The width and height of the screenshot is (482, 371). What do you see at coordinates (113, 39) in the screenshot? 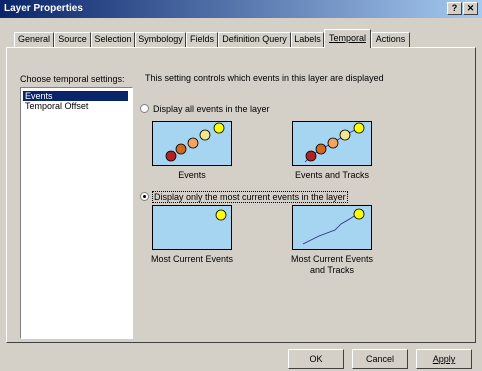
I see `tab-selection: Selection` at bounding box center [113, 39].